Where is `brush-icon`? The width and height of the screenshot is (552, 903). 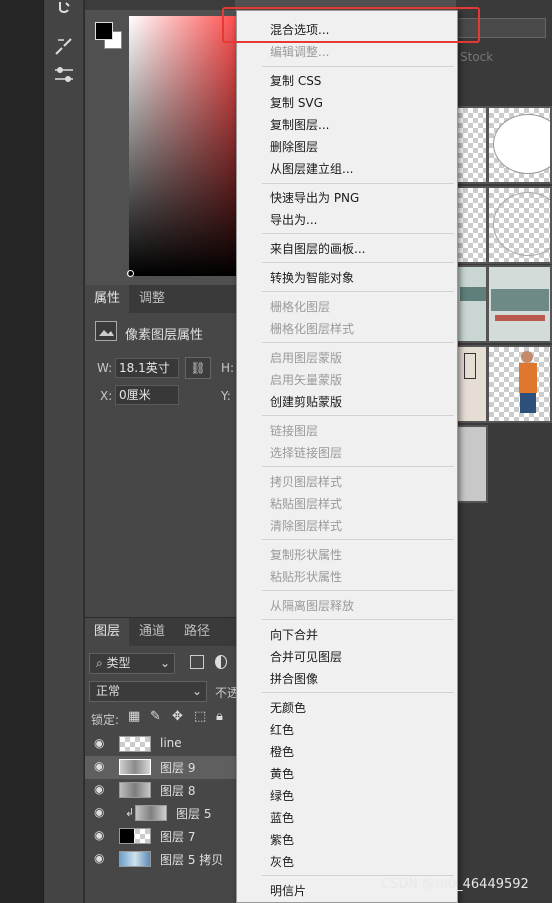 brush-icon is located at coordinates (64, 47).